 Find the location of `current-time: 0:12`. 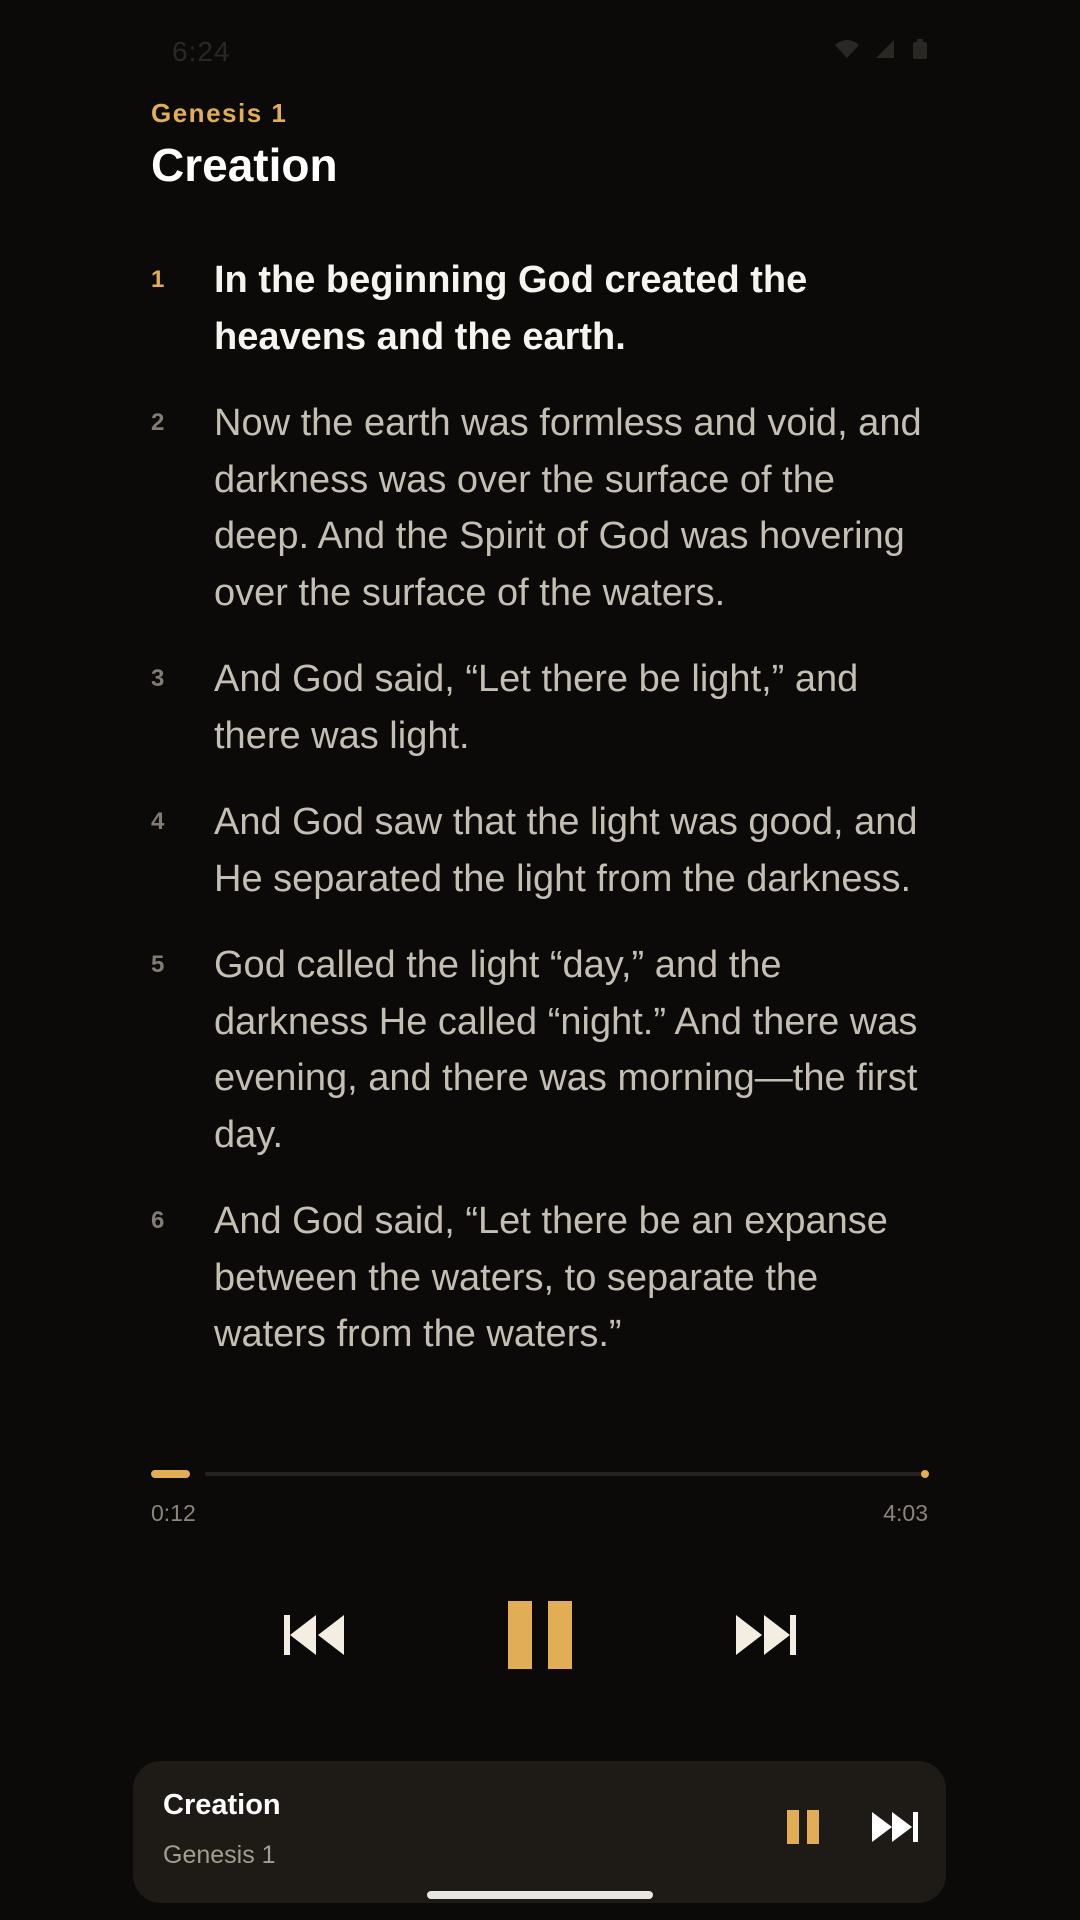

current-time: 0:12 is located at coordinates (173, 1513).